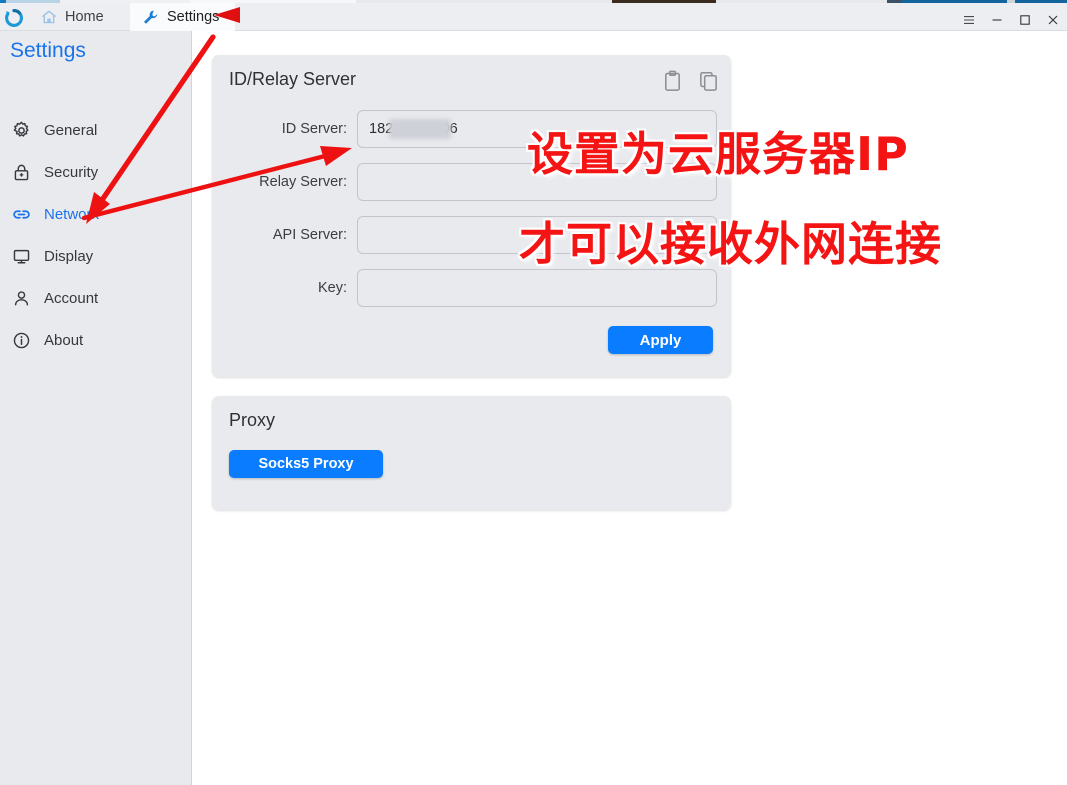 The height and width of the screenshot is (785, 1067). Describe the element at coordinates (71, 130) in the screenshot. I see `sidebar-item-label: General` at that location.